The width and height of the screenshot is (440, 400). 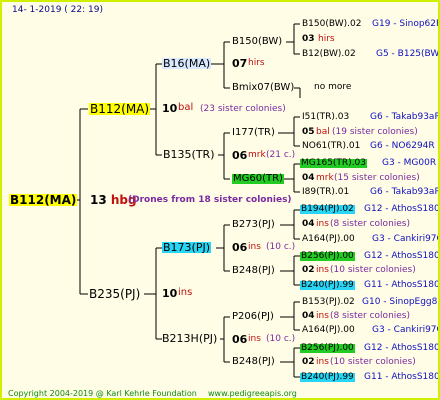 I want to click on ancestor-right: G5 - B125(BW), so click(x=408, y=54).